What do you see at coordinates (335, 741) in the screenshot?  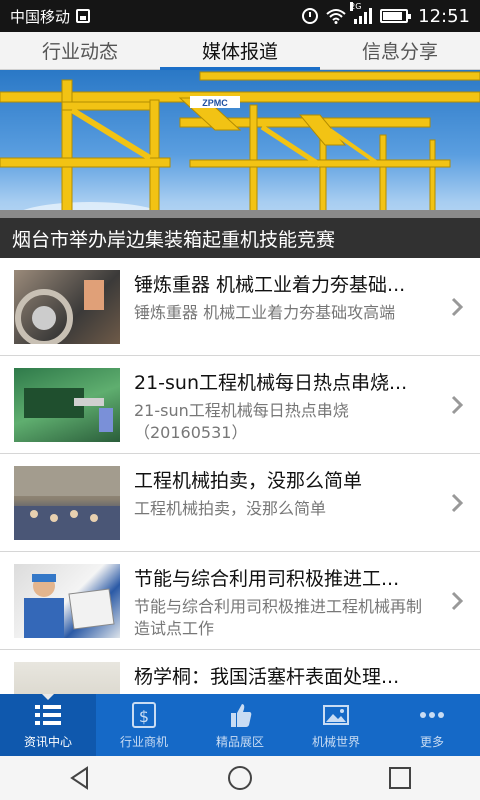 I see `nav-label: 机械世界` at bounding box center [335, 741].